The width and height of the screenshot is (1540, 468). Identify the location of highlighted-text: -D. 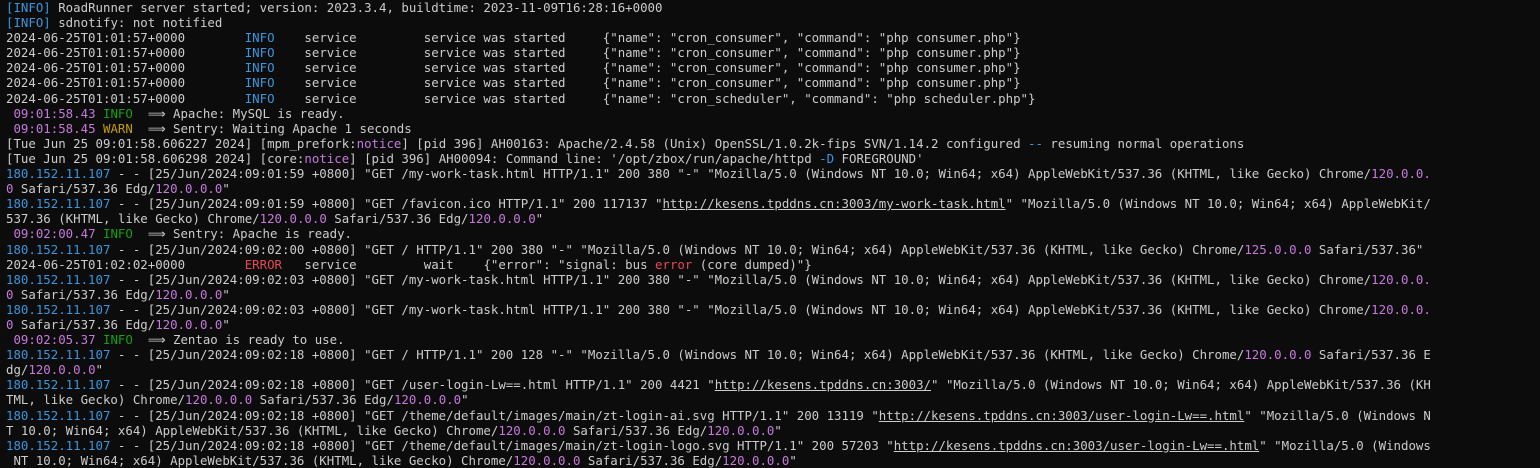
(827, 158).